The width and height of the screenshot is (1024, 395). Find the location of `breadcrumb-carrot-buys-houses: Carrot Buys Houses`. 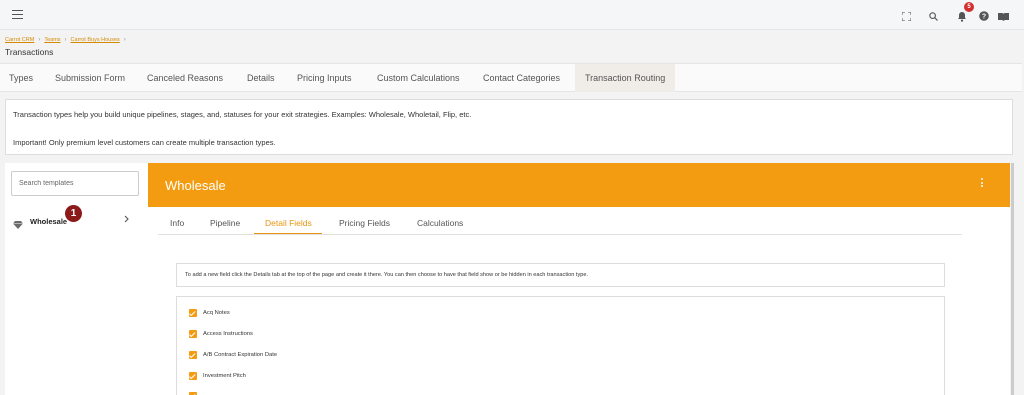

breadcrumb-carrot-buys-houses: Carrot Buys Houses is located at coordinates (95, 40).